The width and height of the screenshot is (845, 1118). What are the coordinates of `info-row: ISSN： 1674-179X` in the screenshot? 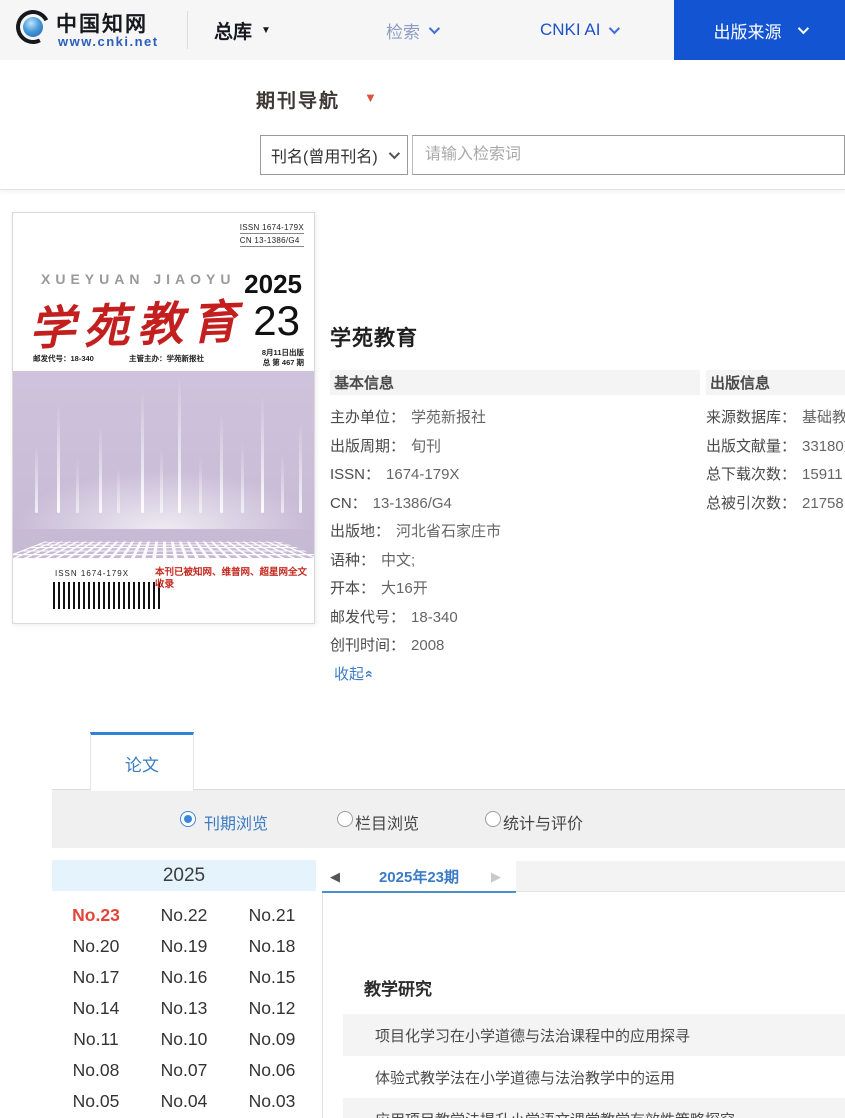 It's located at (395, 474).